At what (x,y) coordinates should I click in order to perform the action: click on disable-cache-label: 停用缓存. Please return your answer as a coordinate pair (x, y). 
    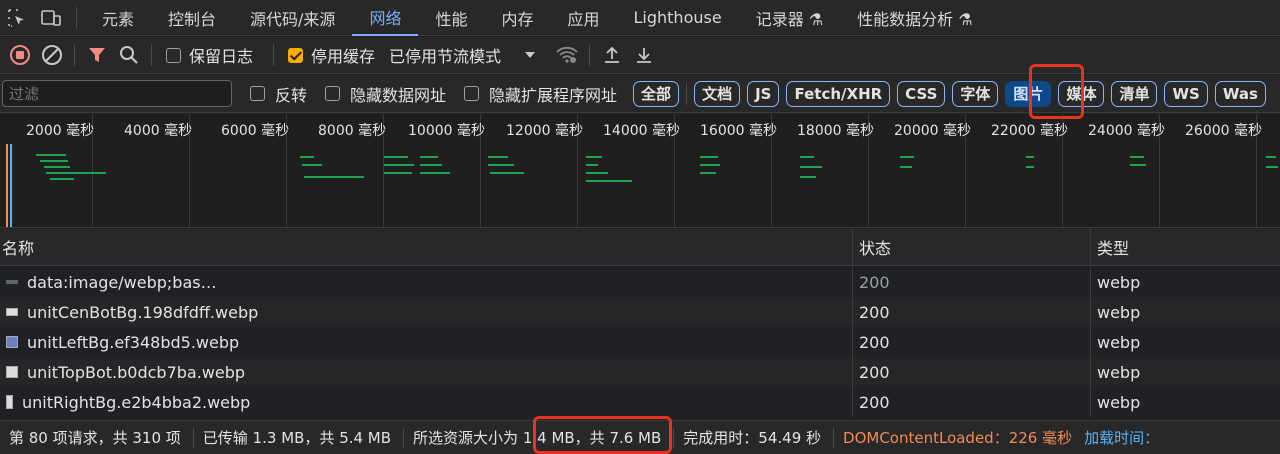
    Looking at the image, I should click on (343, 56).